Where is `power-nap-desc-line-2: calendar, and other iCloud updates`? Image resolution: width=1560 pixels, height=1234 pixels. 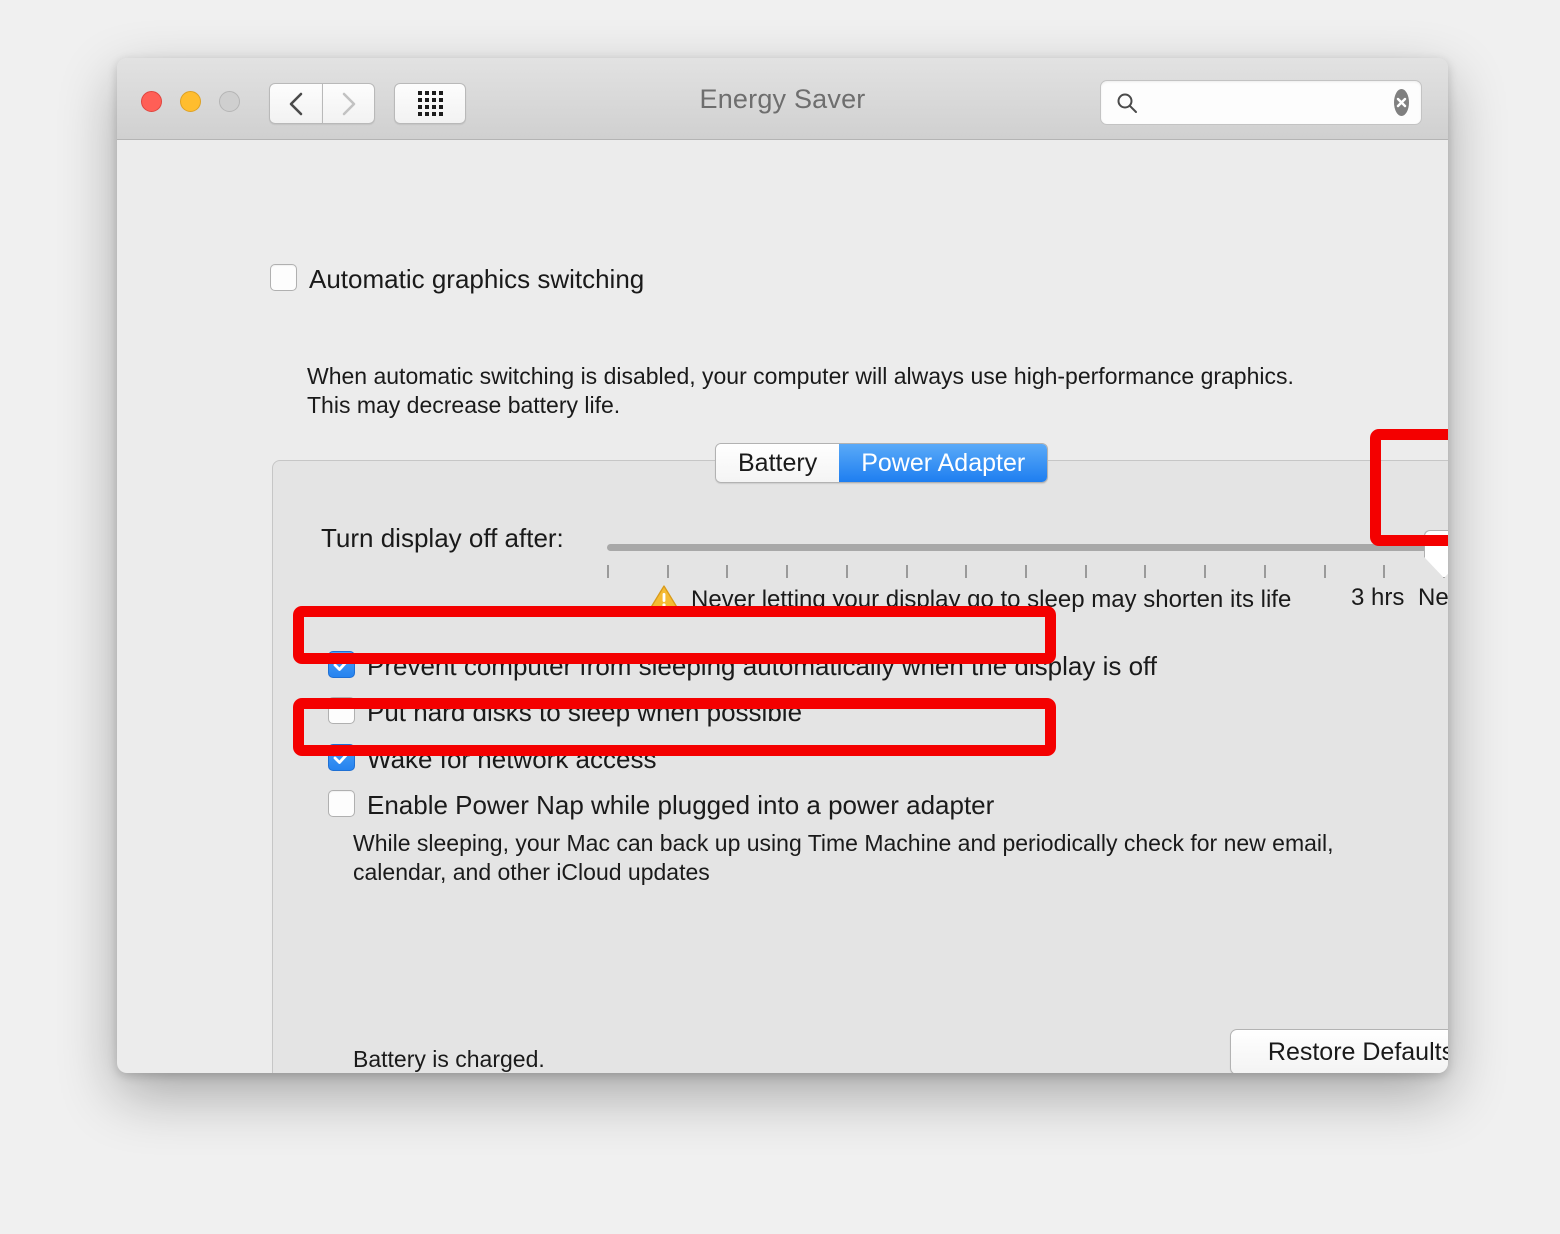
power-nap-desc-line-2: calendar, and other iCloud updates is located at coordinates (531, 872).